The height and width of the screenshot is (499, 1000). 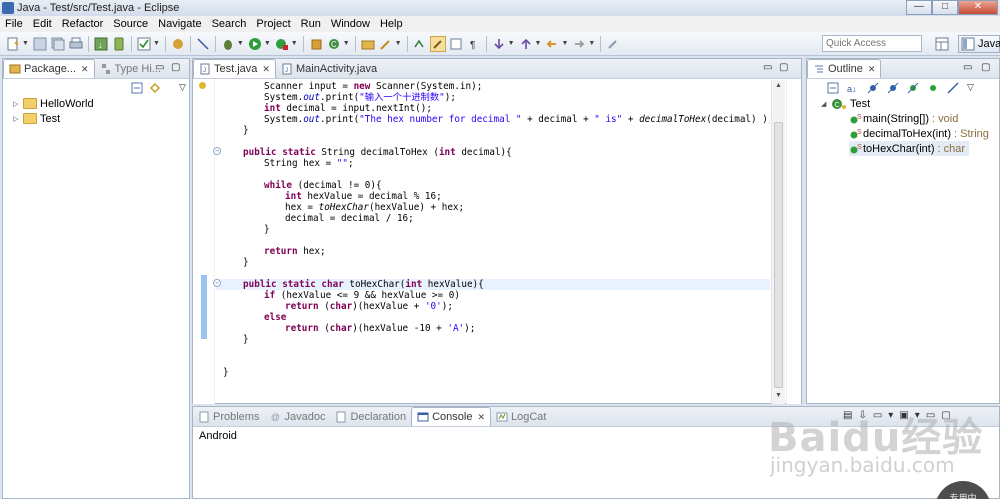 I want to click on next-annotation-icon, so click(x=499, y=44).